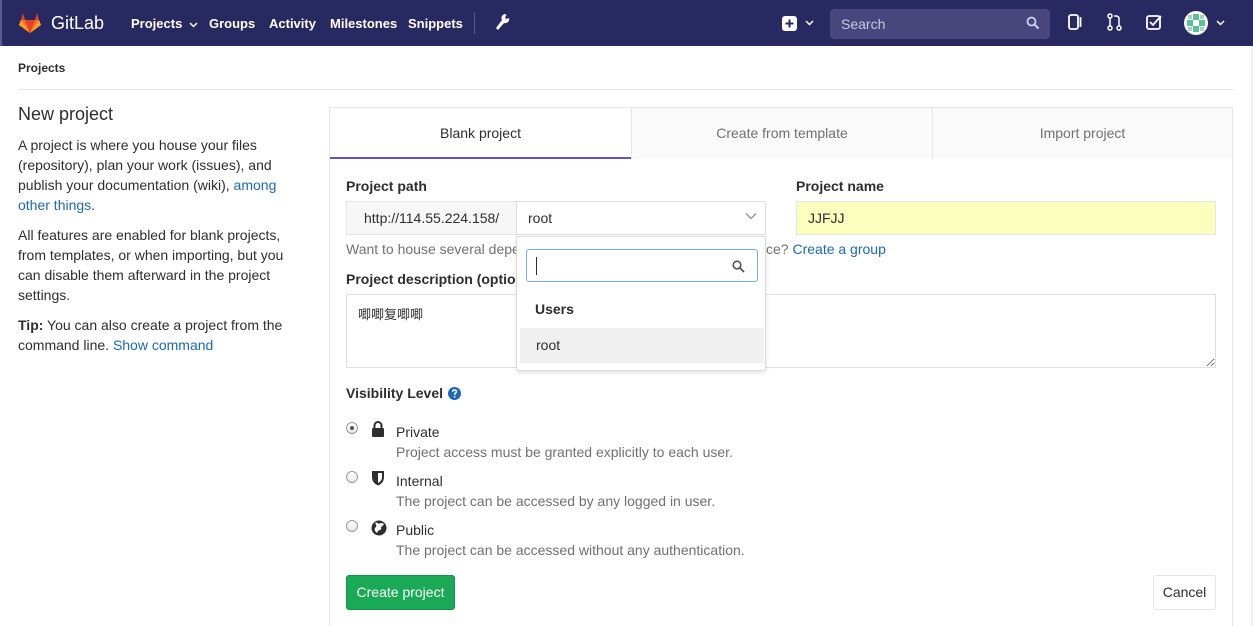  I want to click on group-help-text-end: ce? Create a group, so click(826, 249).